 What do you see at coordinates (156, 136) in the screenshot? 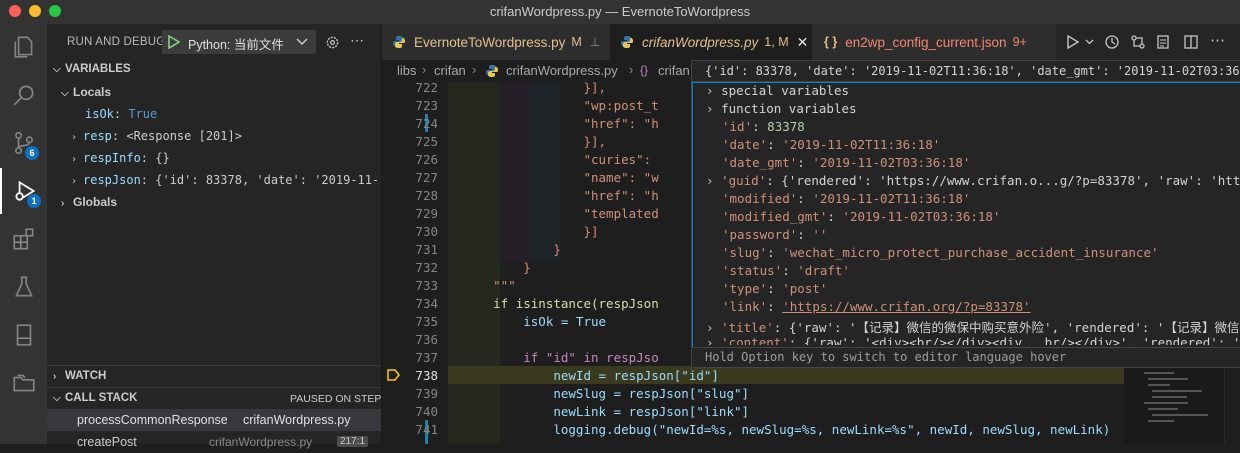
I see `variable-item: › resp: <Response [201]>` at bounding box center [156, 136].